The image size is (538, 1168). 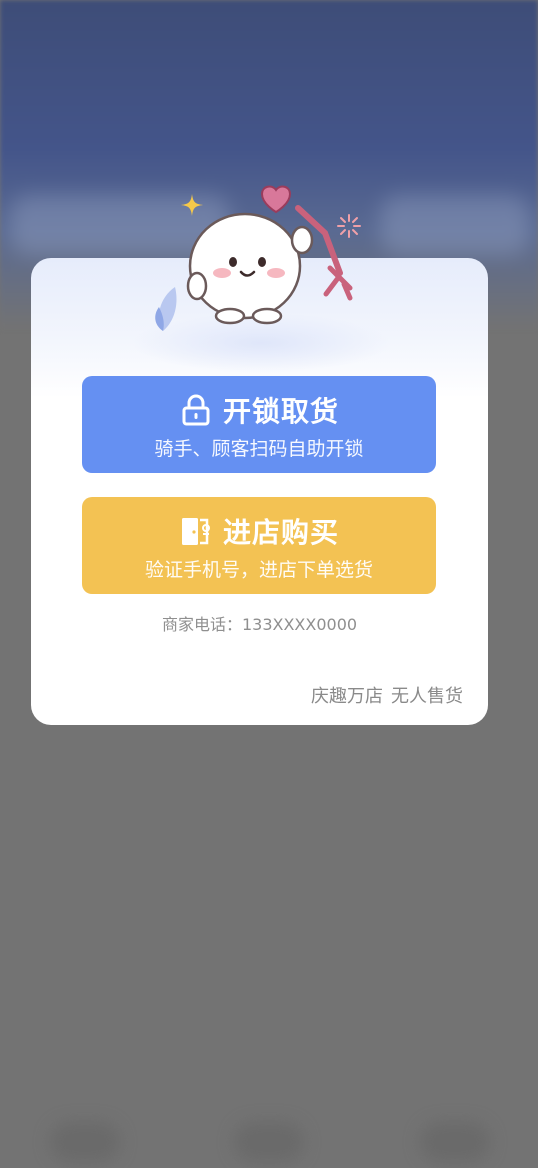 I want to click on store-name-line: 庆趣万店 无人售货, so click(x=387, y=695).